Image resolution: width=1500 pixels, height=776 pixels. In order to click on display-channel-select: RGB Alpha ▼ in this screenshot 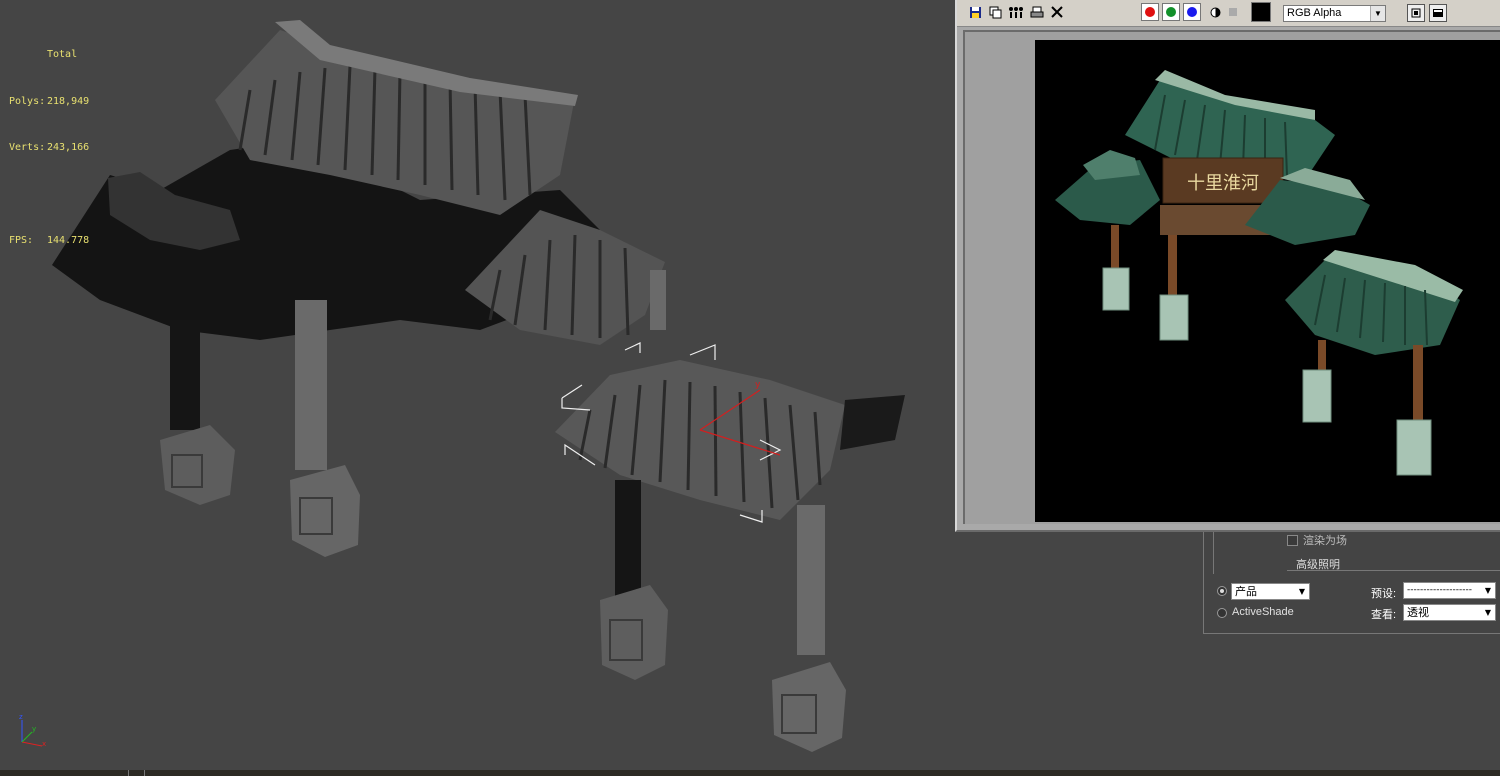, I will do `click(1334, 13)`.